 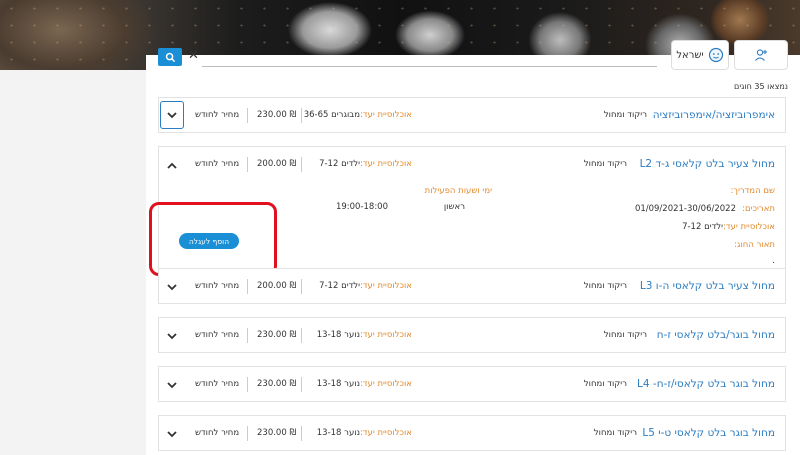 What do you see at coordinates (458, 191) in the screenshot?
I see `schedule-heading: ימי ושעות הפעילות` at bounding box center [458, 191].